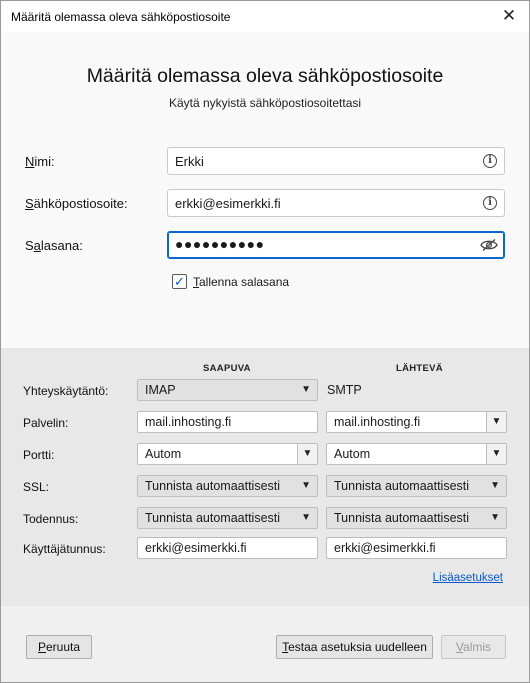 The height and width of the screenshot is (683, 530). I want to click on incoming-header: SAAPUVA, so click(227, 368).